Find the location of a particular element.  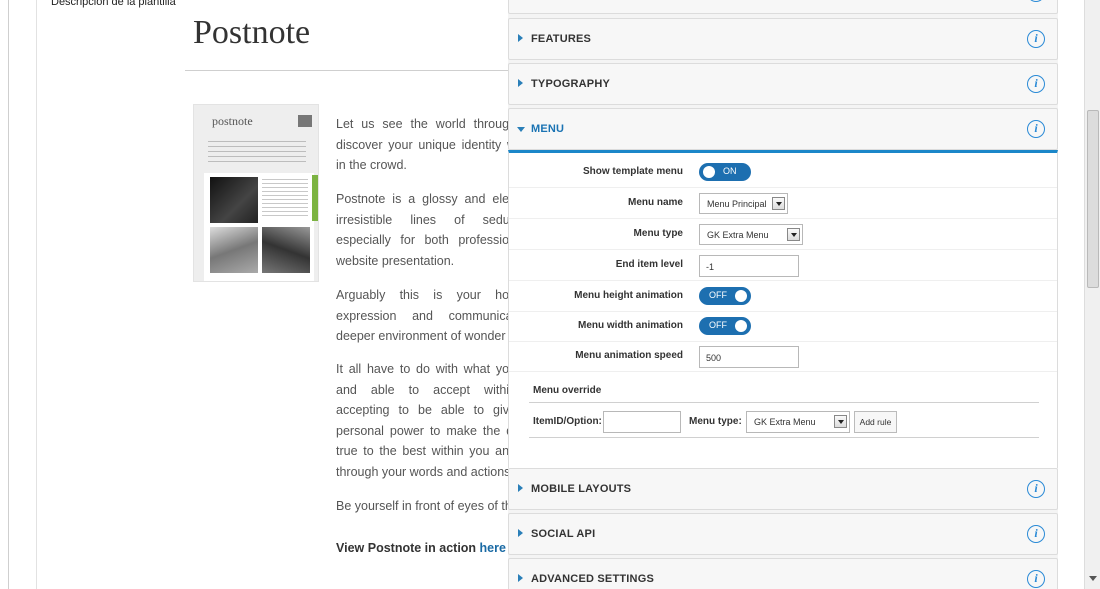

page-frame-border is located at coordinates (8, 294).